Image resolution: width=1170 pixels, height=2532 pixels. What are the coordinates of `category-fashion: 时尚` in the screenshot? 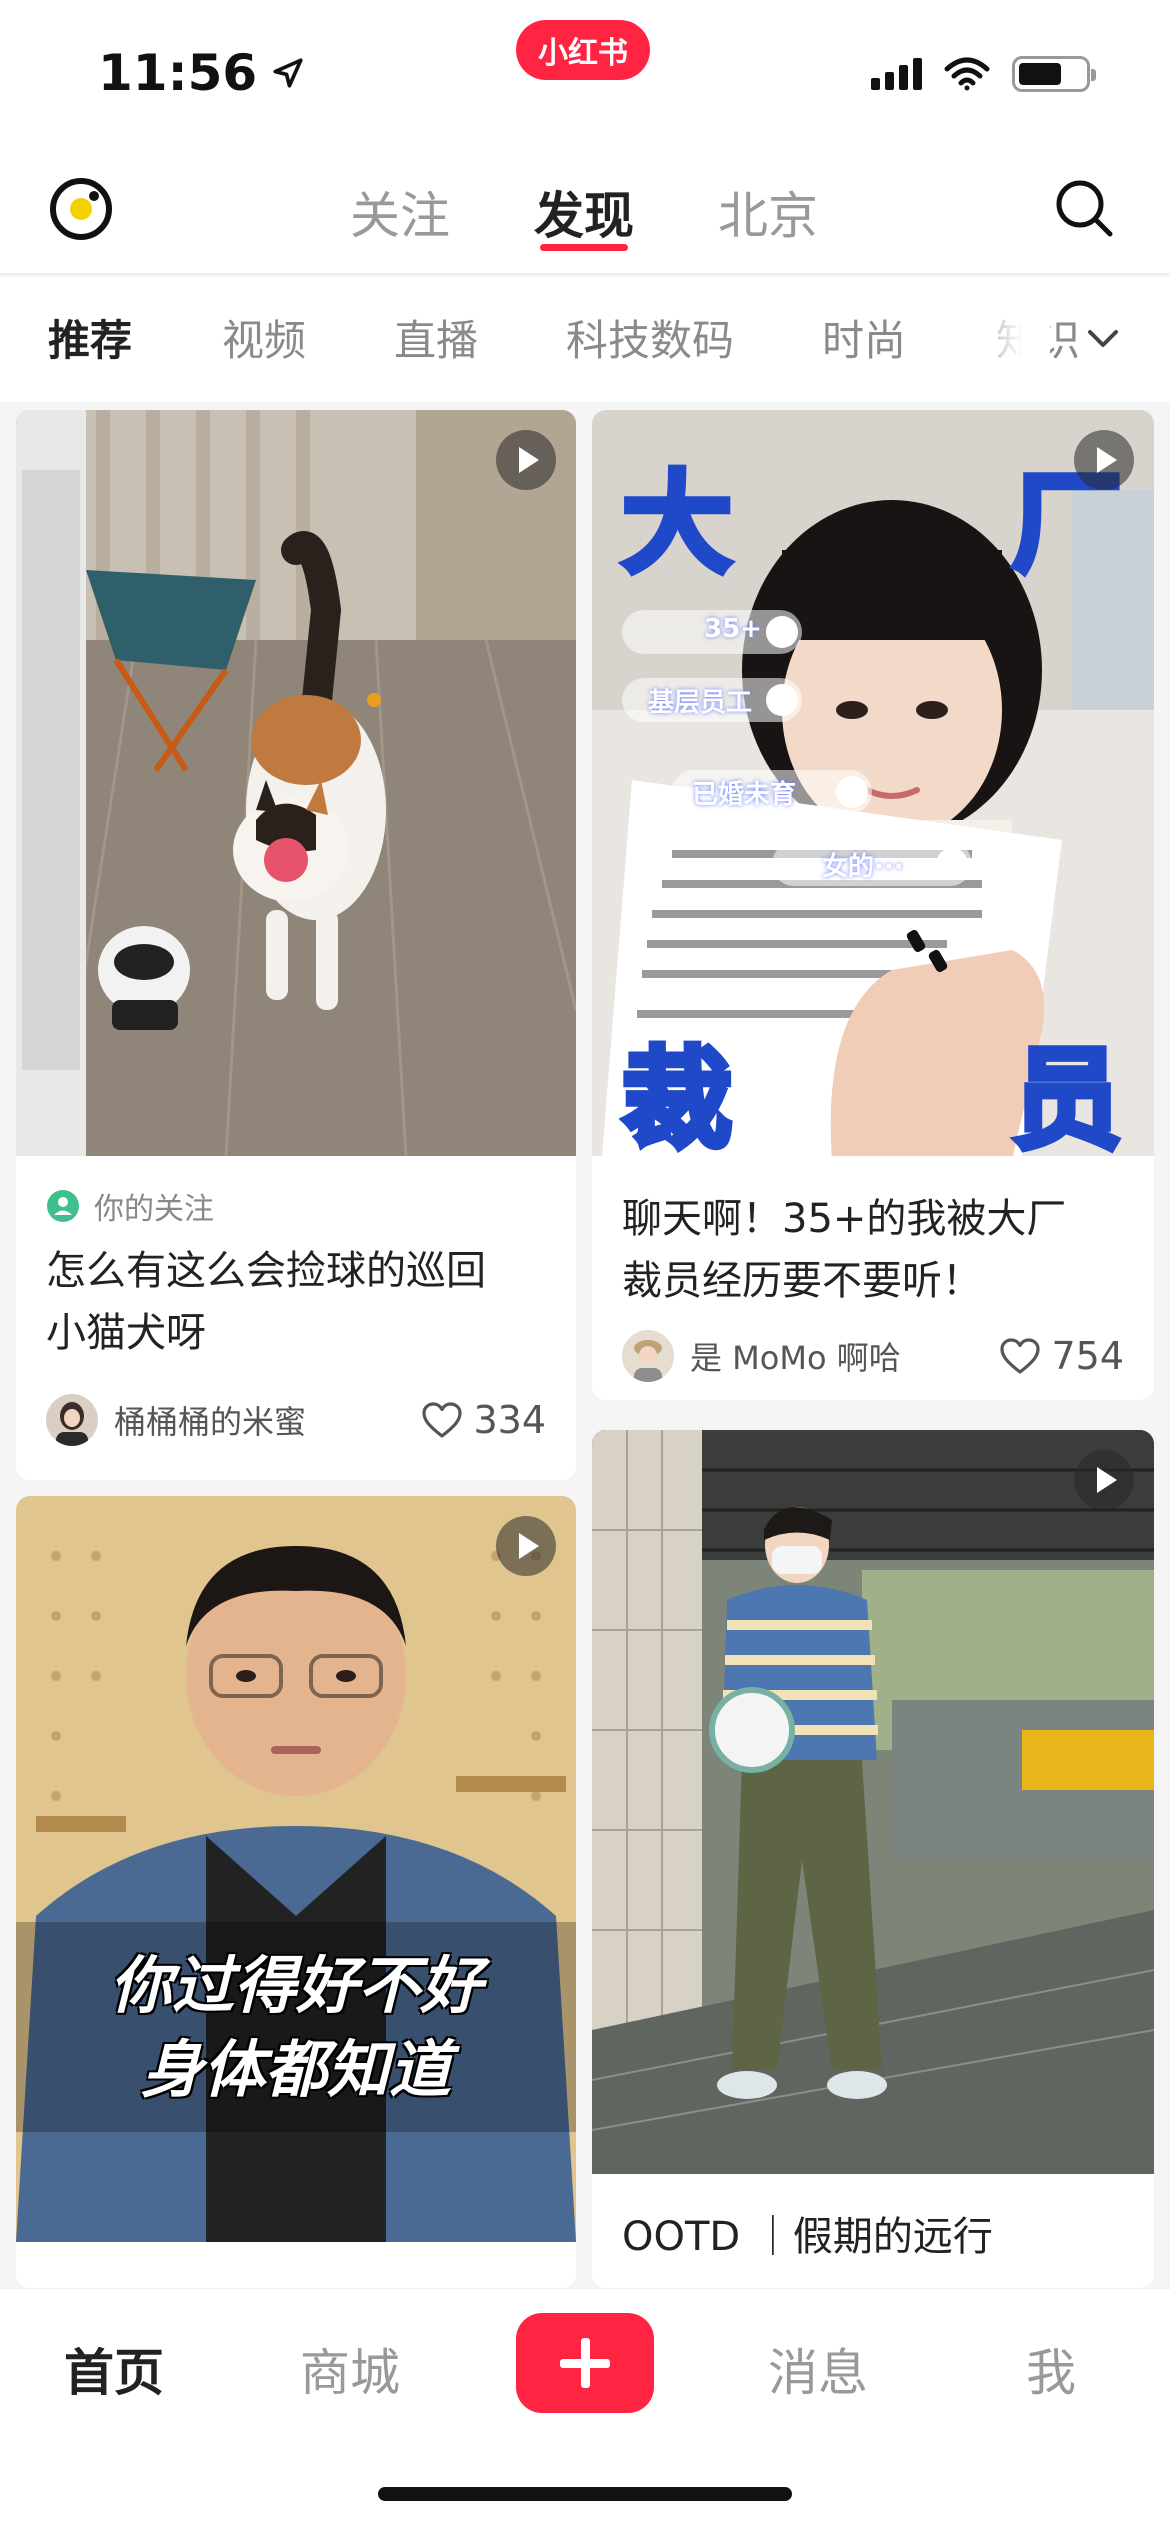 It's located at (864, 337).